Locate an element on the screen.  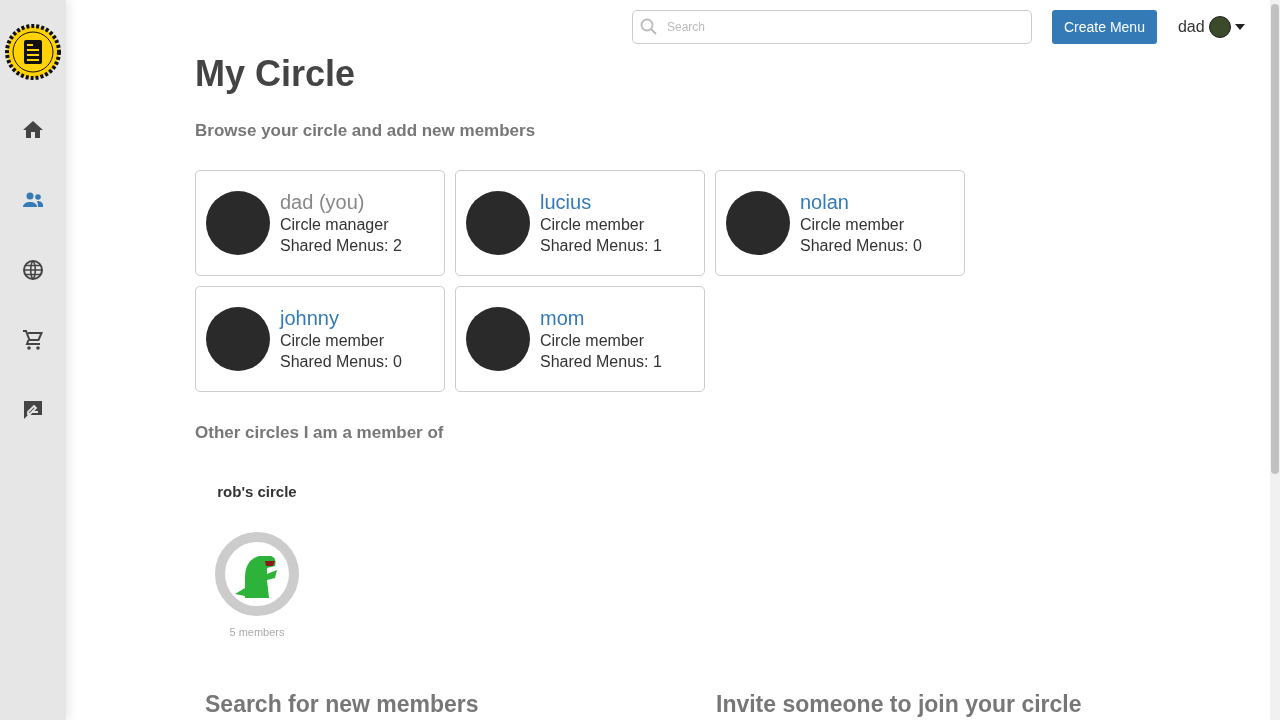
member-card: mom Circle member Shared Menus: 1 is located at coordinates (580, 338).